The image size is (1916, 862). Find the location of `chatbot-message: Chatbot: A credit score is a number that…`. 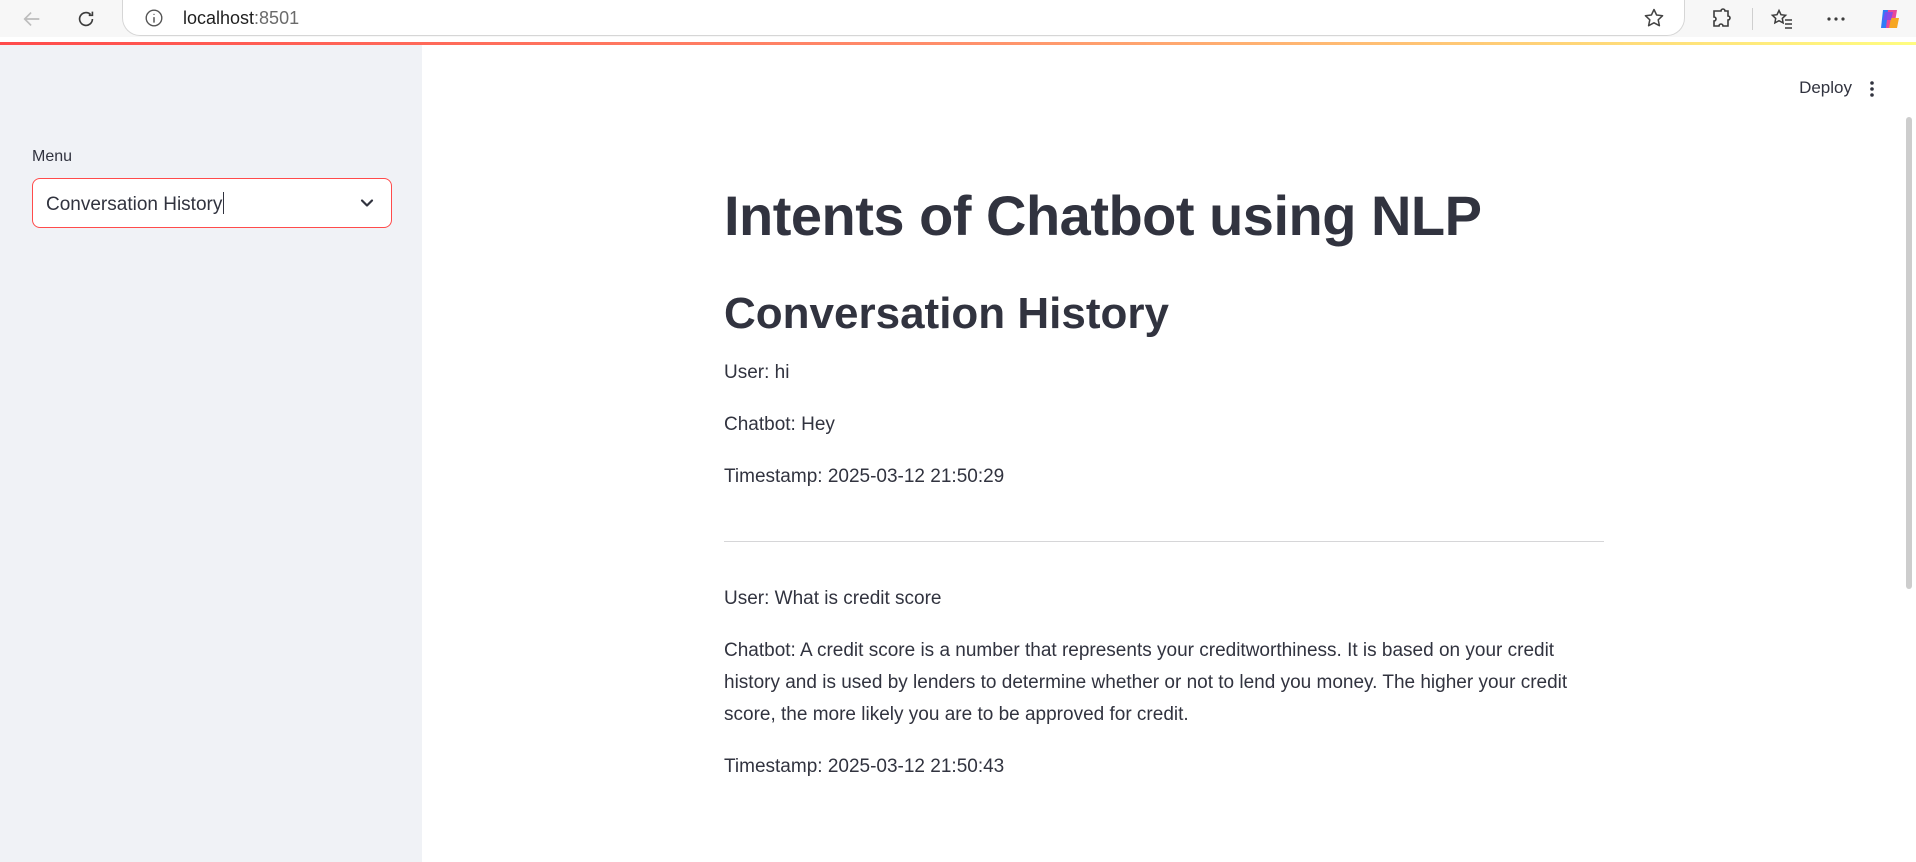

chatbot-message: Chatbot: A credit score is a number that… is located at coordinates (1146, 682).